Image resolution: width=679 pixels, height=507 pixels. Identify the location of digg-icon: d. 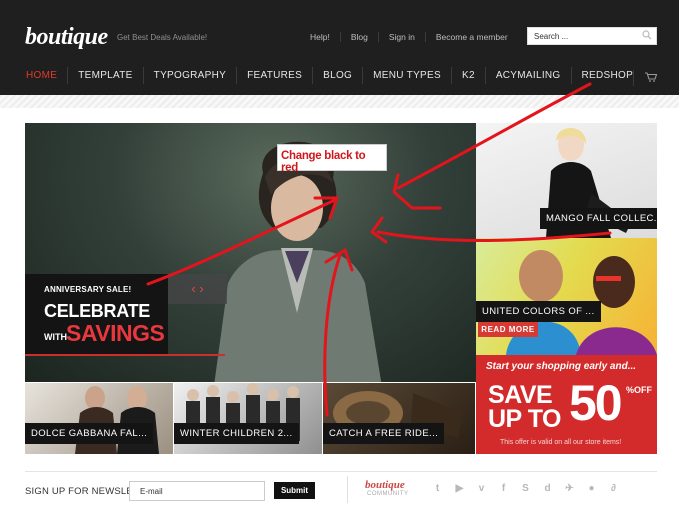
(547, 489).